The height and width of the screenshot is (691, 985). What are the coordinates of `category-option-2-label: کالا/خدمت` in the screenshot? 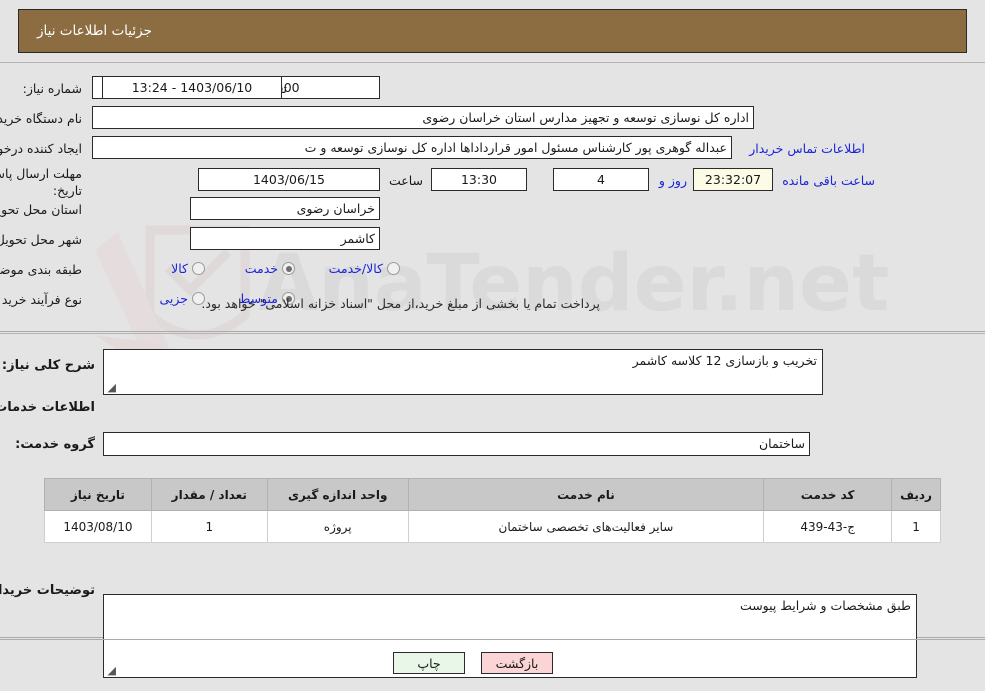 It's located at (355, 268).